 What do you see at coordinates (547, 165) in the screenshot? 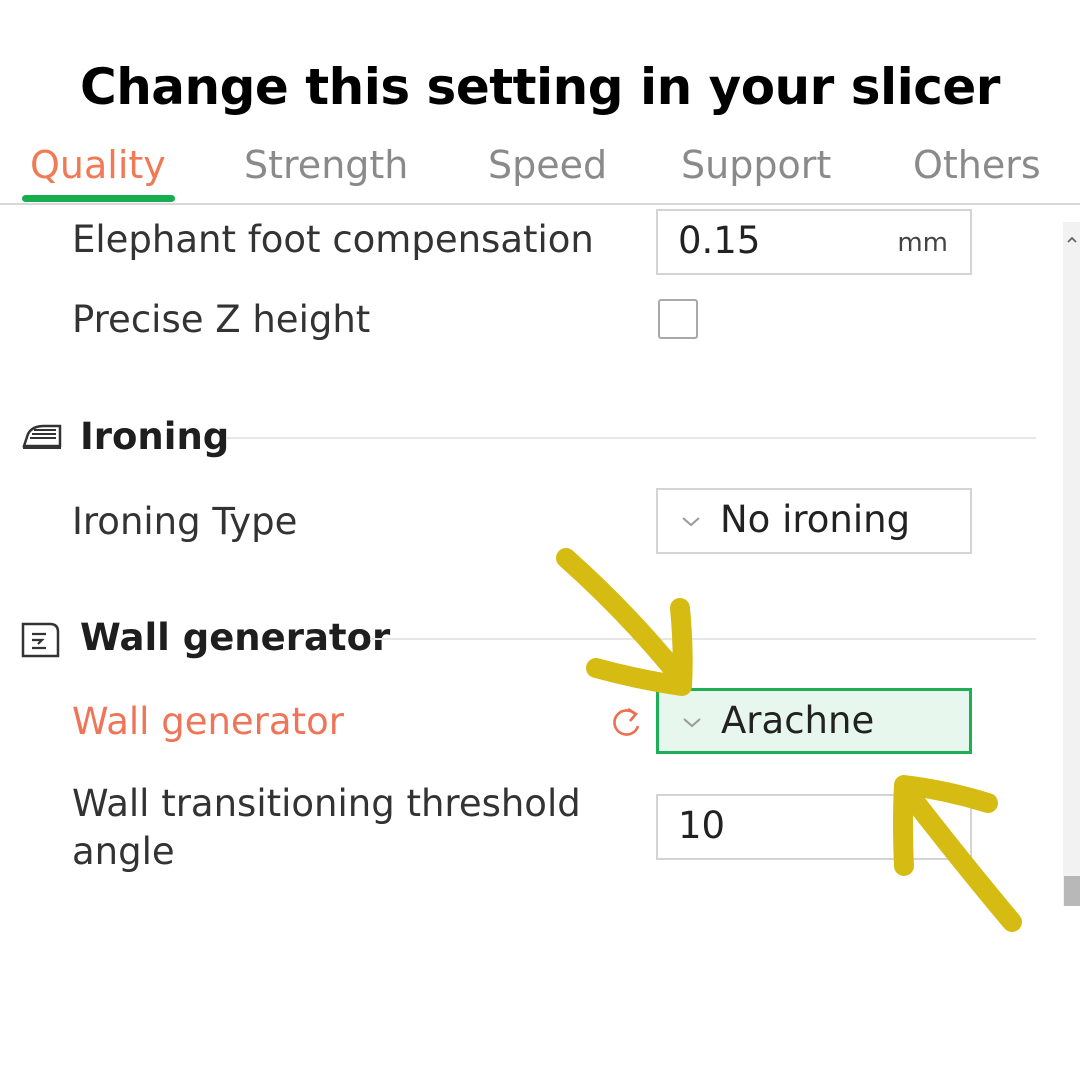
I see `tab-speed: Speed` at bounding box center [547, 165].